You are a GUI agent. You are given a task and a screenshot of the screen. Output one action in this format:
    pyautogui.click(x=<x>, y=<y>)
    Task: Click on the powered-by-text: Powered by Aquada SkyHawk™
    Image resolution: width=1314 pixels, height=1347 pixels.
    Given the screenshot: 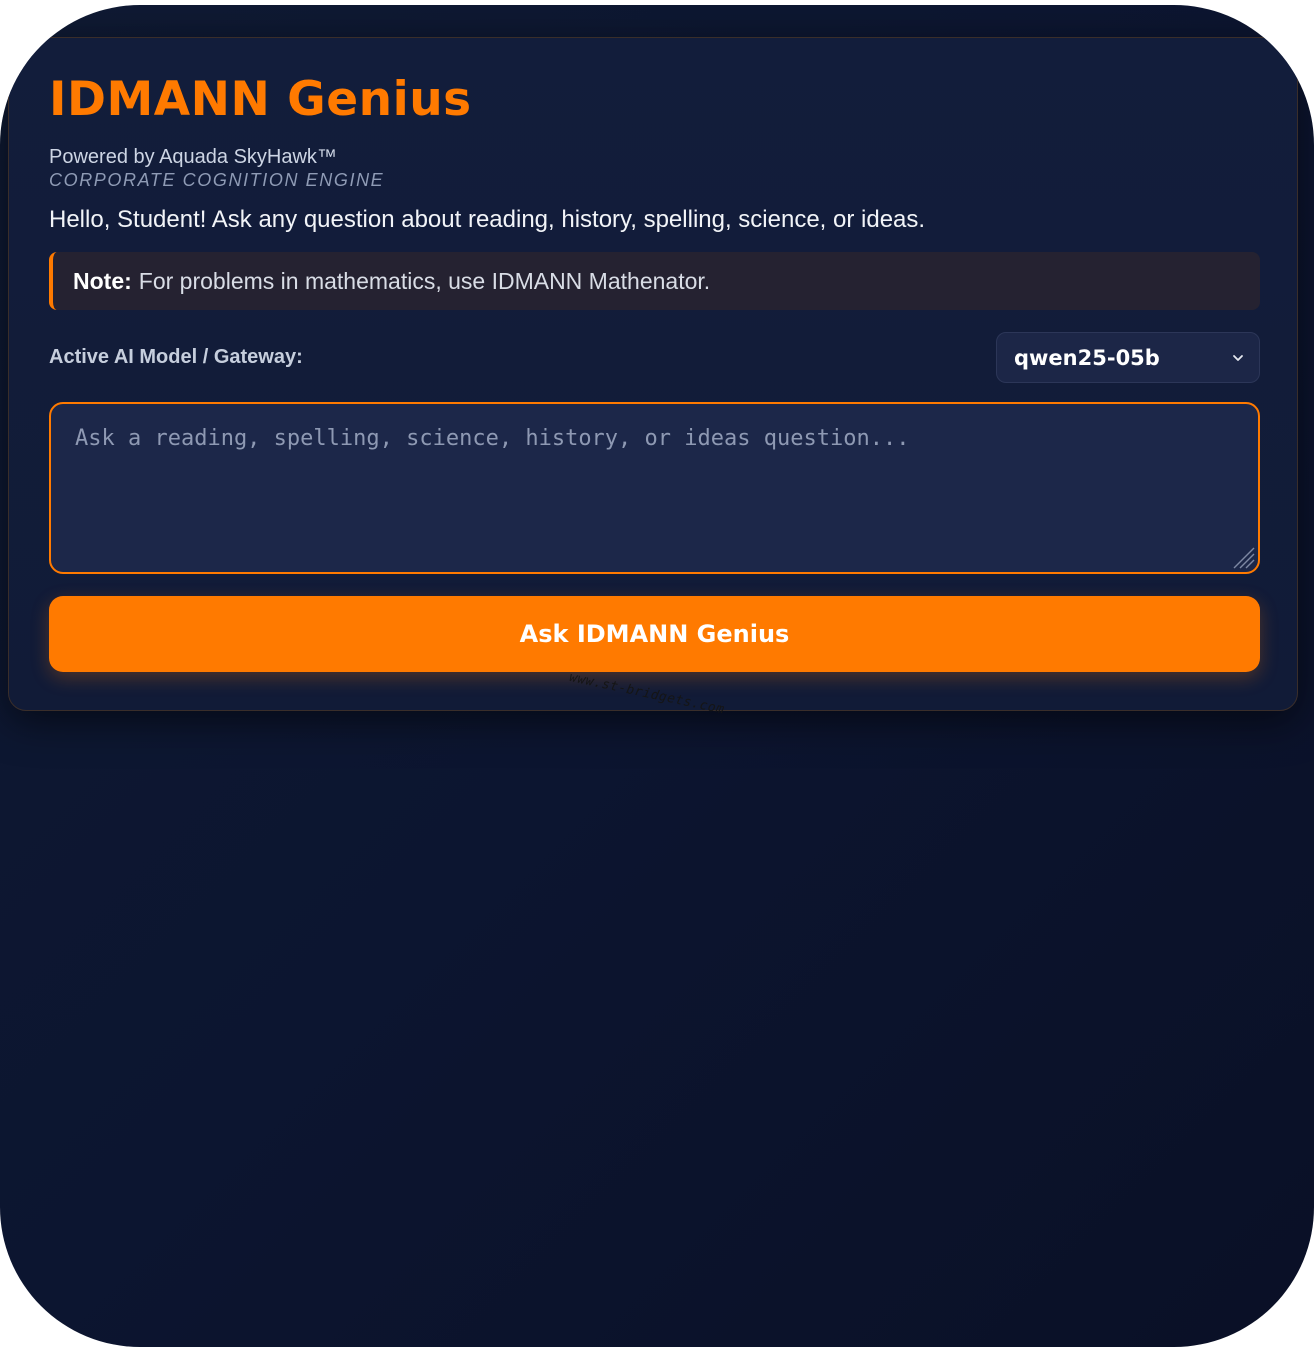 What is the action you would take?
    pyautogui.click(x=193, y=157)
    